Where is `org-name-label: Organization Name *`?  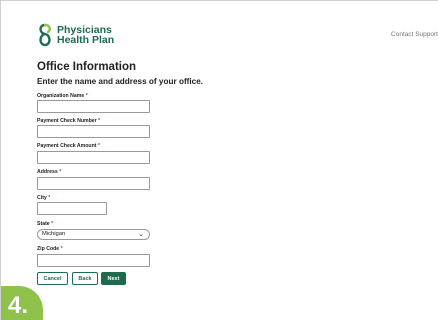 org-name-label: Organization Name * is located at coordinates (62, 96).